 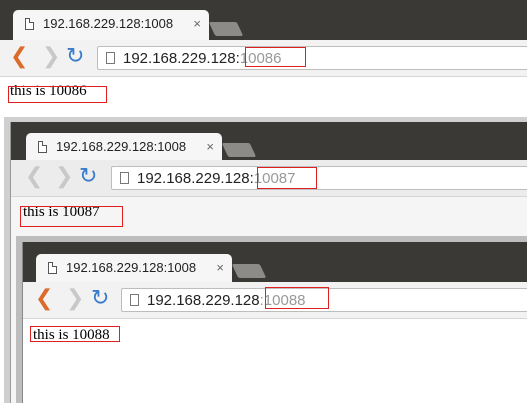 I want to click on address-bar: 192.168.229.128:10086, so click(x=312, y=58).